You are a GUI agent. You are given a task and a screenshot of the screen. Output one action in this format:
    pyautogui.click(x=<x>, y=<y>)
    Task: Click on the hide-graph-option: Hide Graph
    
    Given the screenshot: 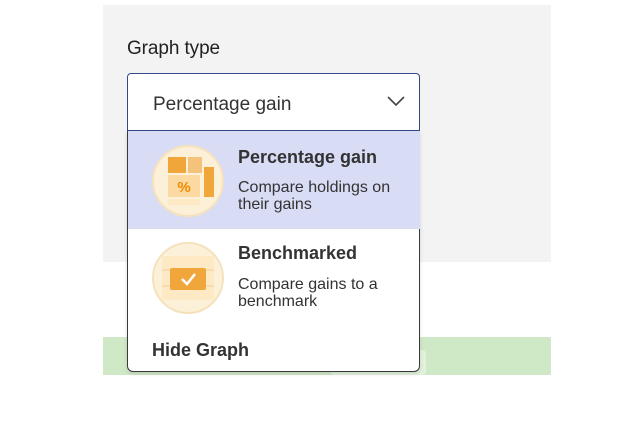 What is the action you would take?
    pyautogui.click(x=200, y=350)
    